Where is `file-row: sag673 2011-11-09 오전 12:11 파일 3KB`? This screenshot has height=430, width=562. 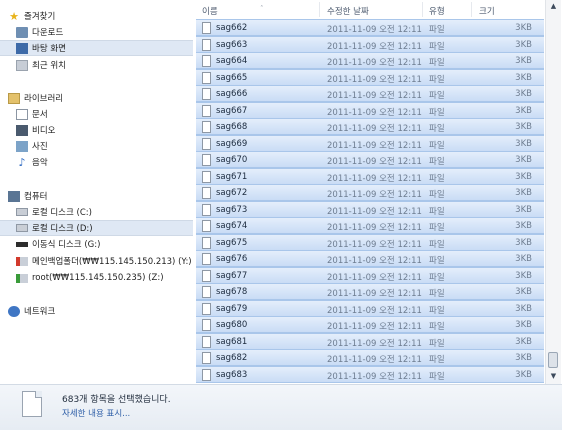 file-row: sag673 2011-11-09 오전 12:11 파일 3KB is located at coordinates (370, 209).